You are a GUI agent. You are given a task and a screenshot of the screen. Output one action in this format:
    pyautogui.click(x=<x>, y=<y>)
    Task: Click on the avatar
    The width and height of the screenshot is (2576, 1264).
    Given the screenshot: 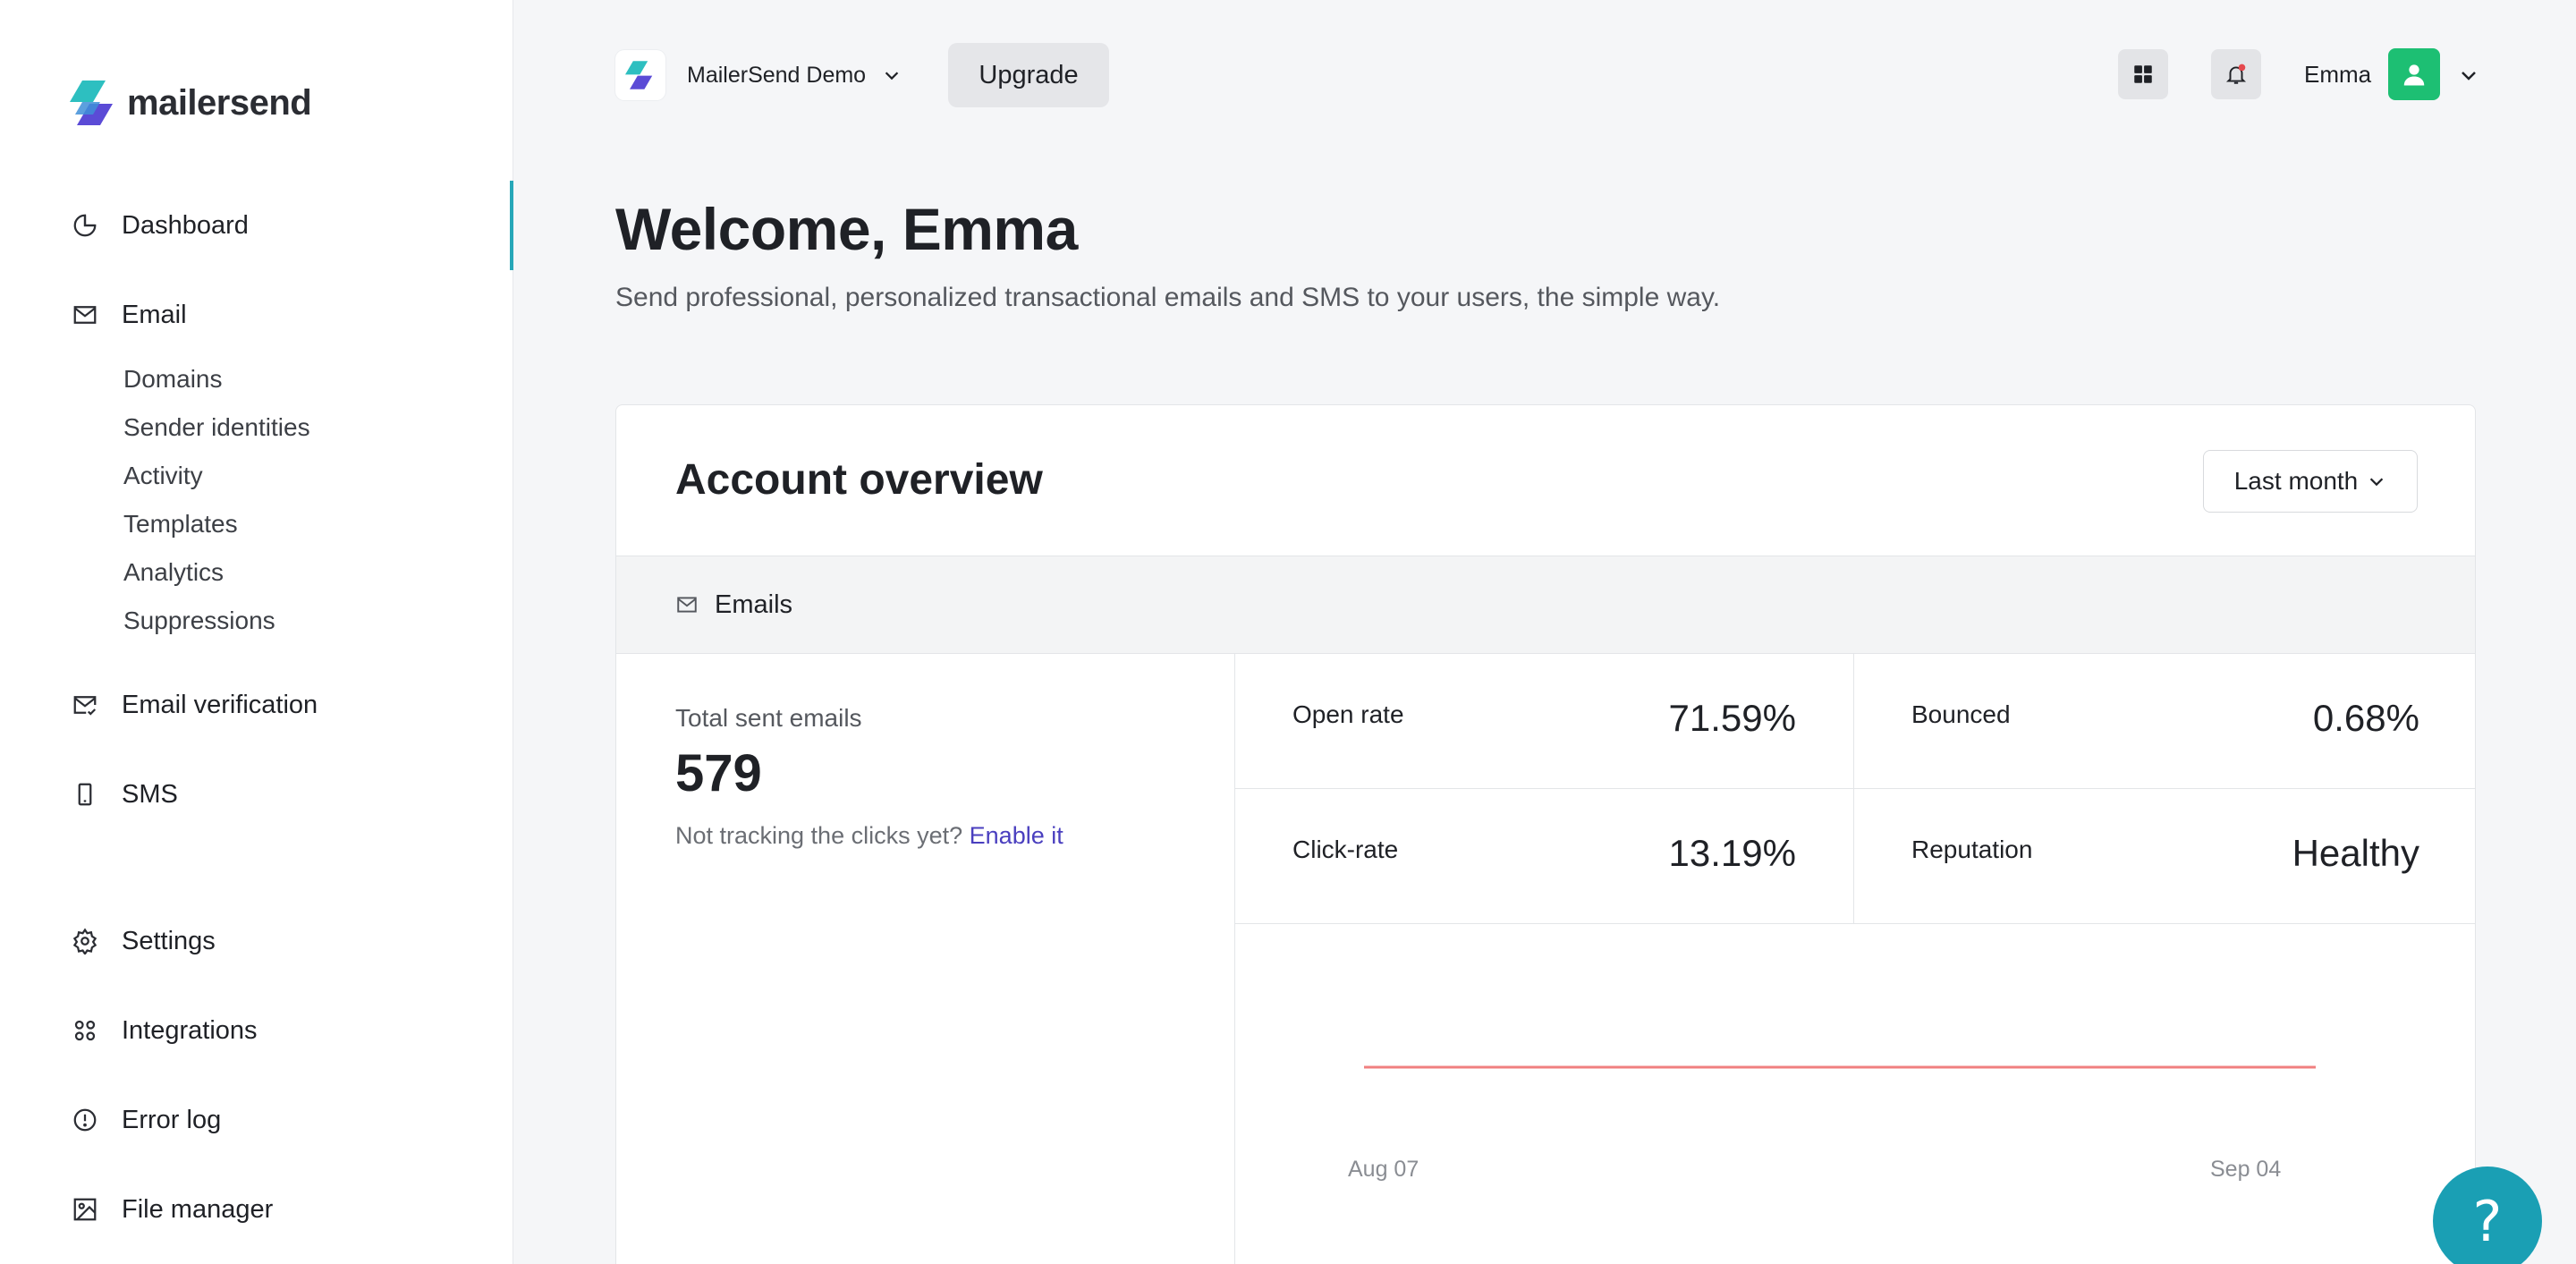 What is the action you would take?
    pyautogui.click(x=2414, y=74)
    